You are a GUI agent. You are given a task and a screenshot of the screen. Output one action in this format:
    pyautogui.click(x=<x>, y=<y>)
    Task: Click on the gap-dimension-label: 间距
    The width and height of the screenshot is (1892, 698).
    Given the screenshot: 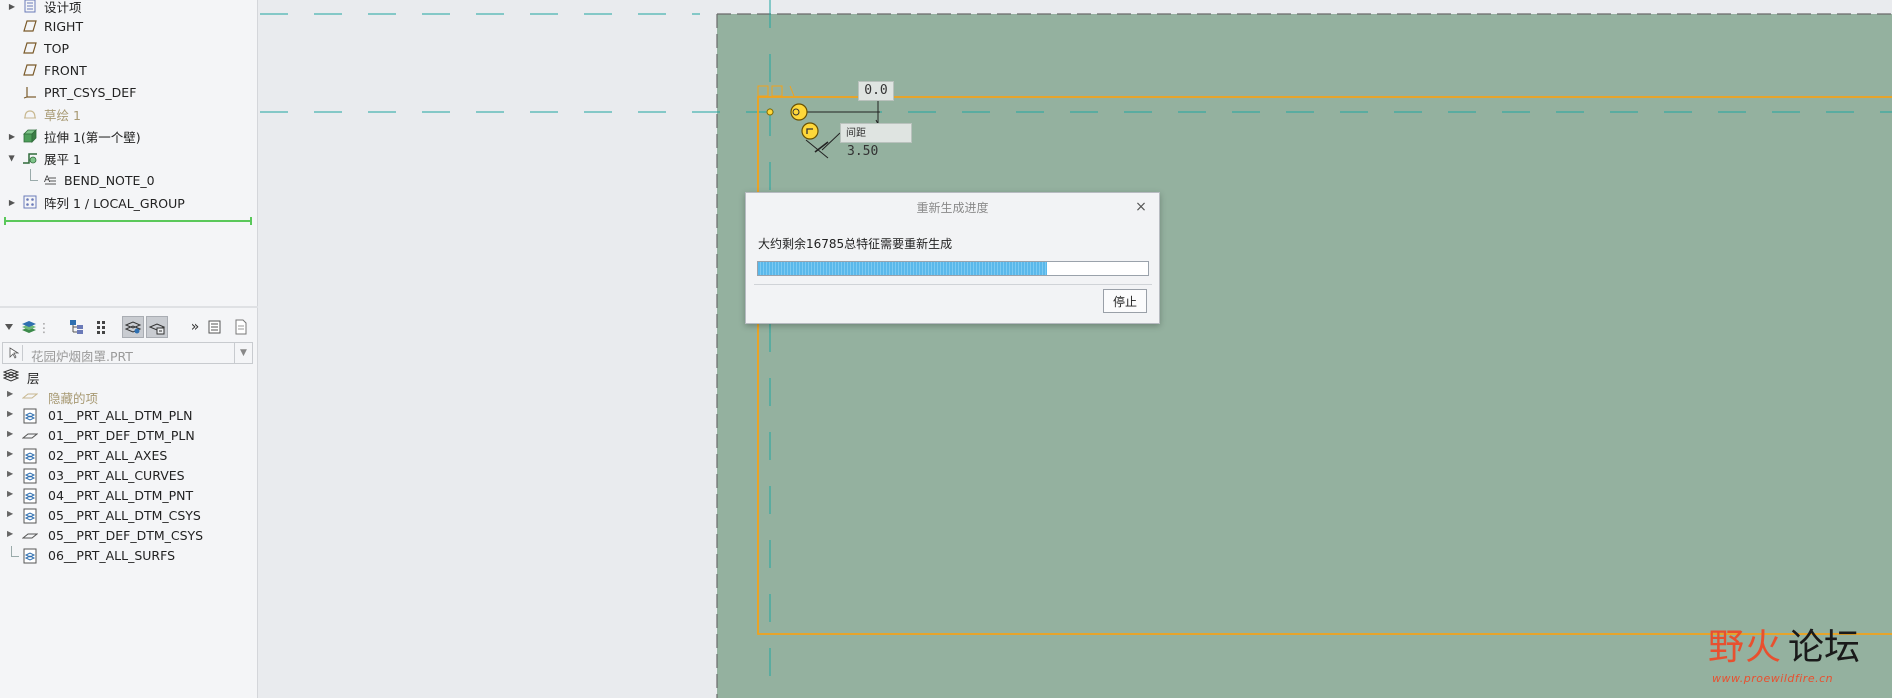 What is the action you would take?
    pyautogui.click(x=856, y=133)
    